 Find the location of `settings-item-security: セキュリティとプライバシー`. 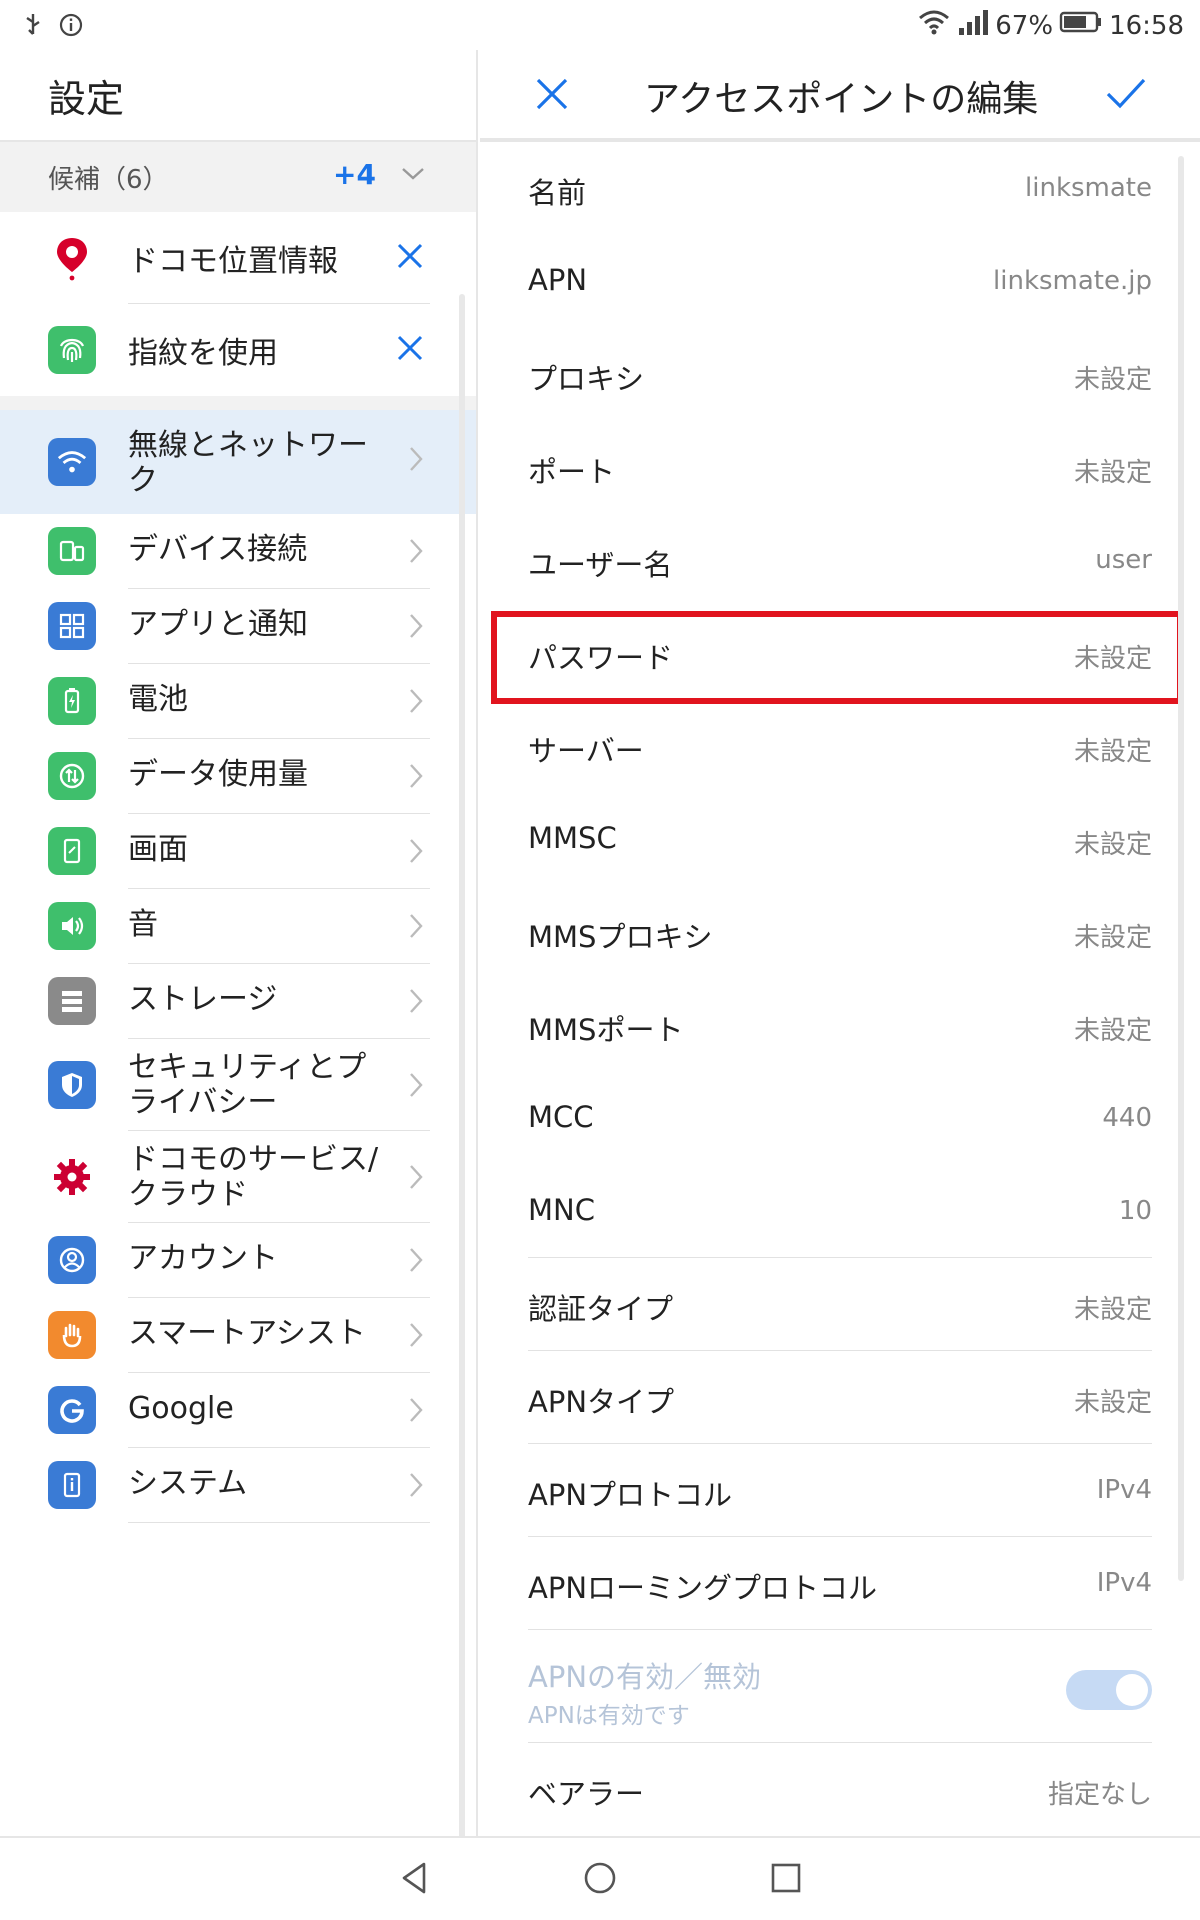

settings-item-security: セキュリティとプライバシー is located at coordinates (238, 1085).